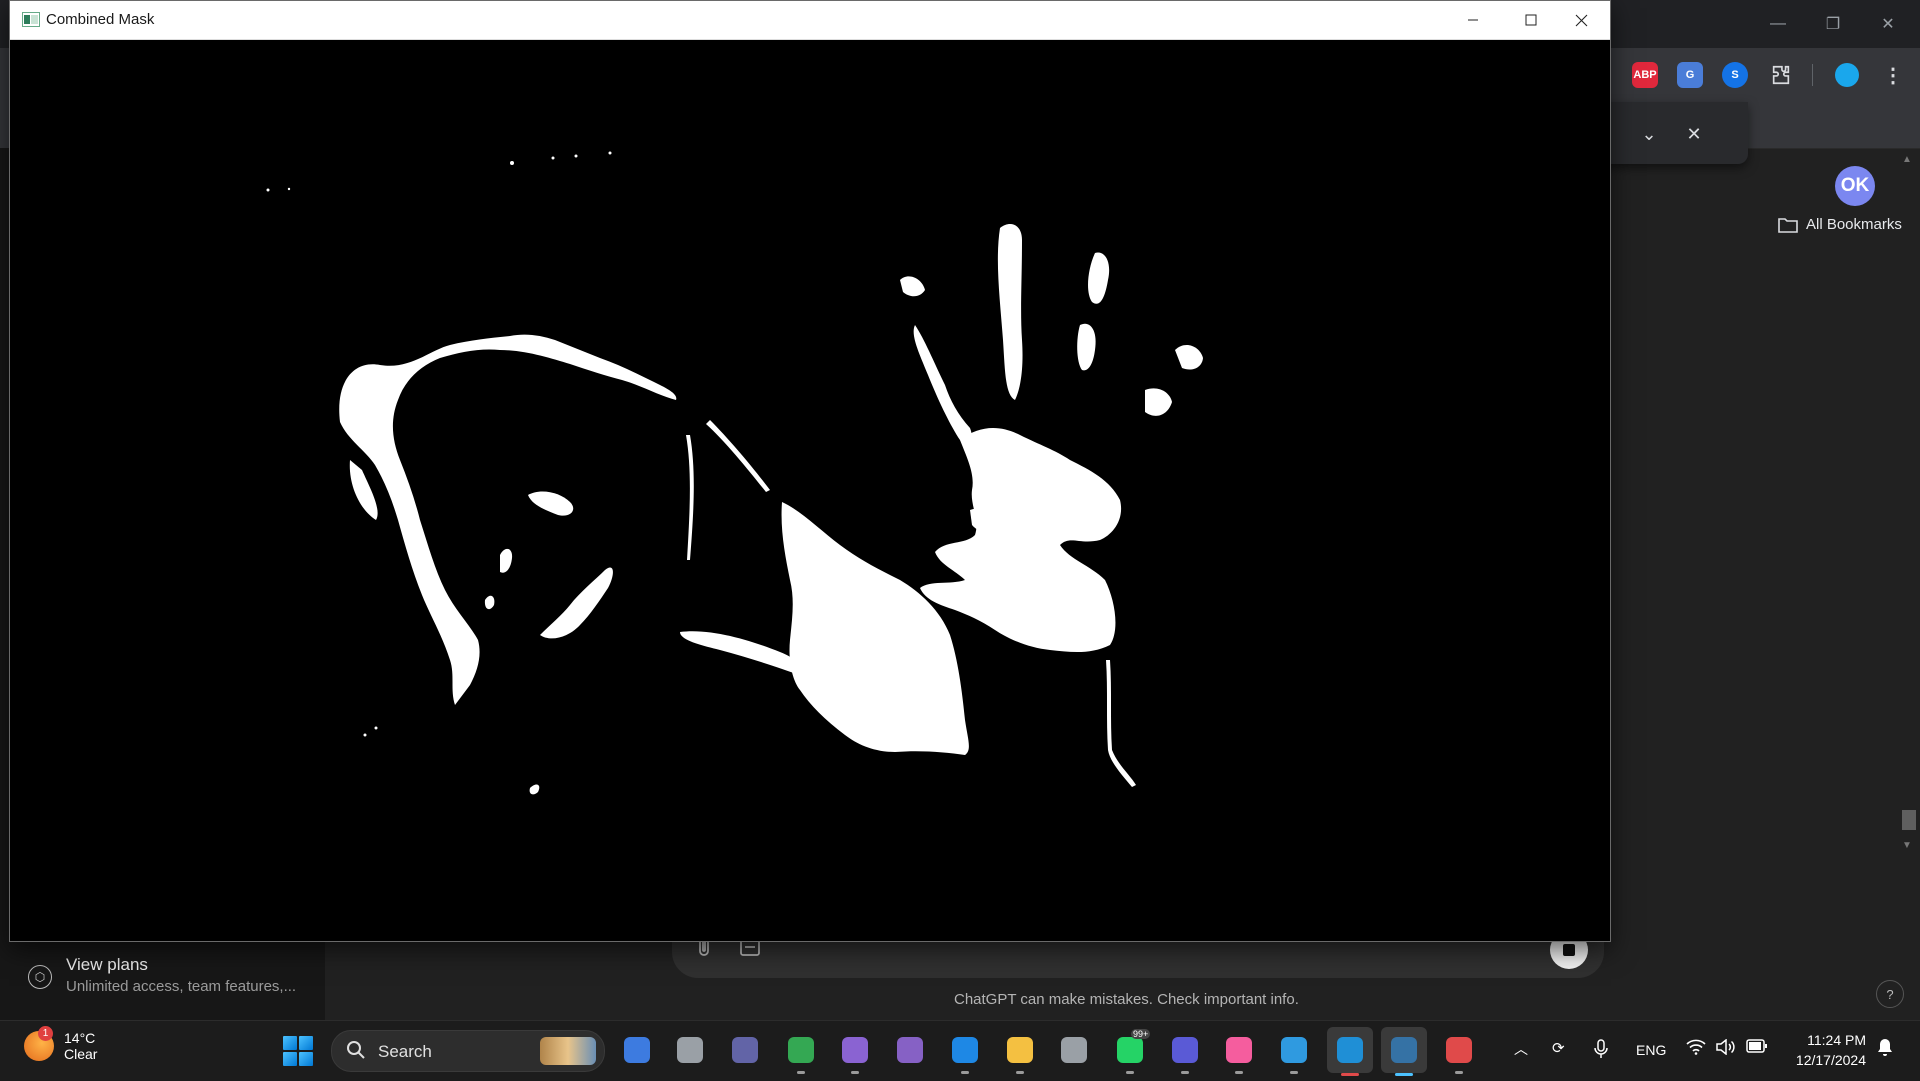  I want to click on power-automate-glyph, so click(855, 1050).